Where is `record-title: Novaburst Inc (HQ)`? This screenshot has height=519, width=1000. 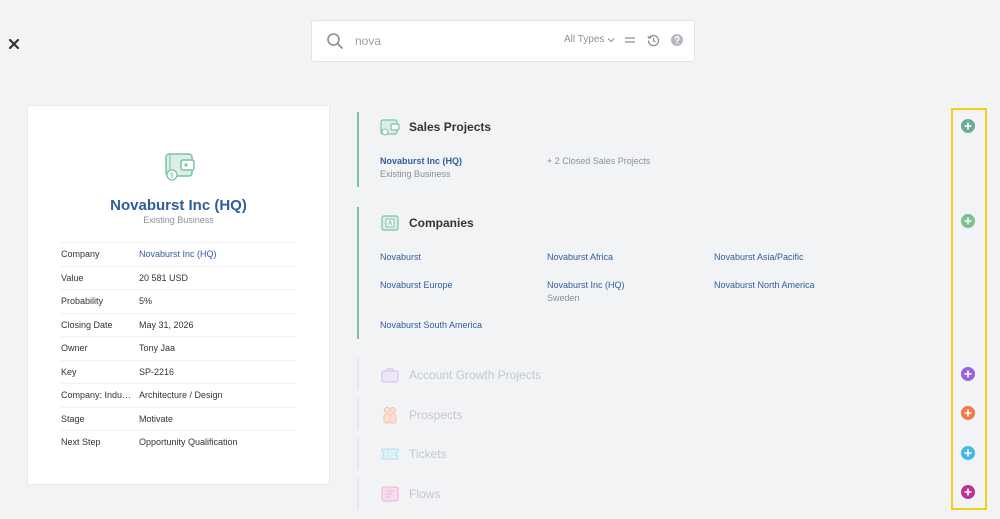
record-title: Novaburst Inc (HQ) is located at coordinates (178, 205).